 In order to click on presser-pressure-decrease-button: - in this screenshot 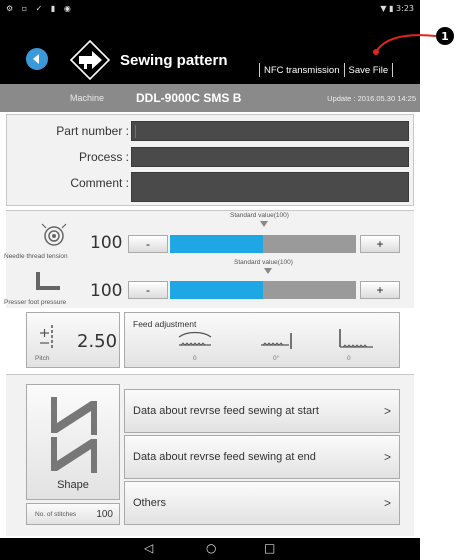, I will do `click(148, 290)`.